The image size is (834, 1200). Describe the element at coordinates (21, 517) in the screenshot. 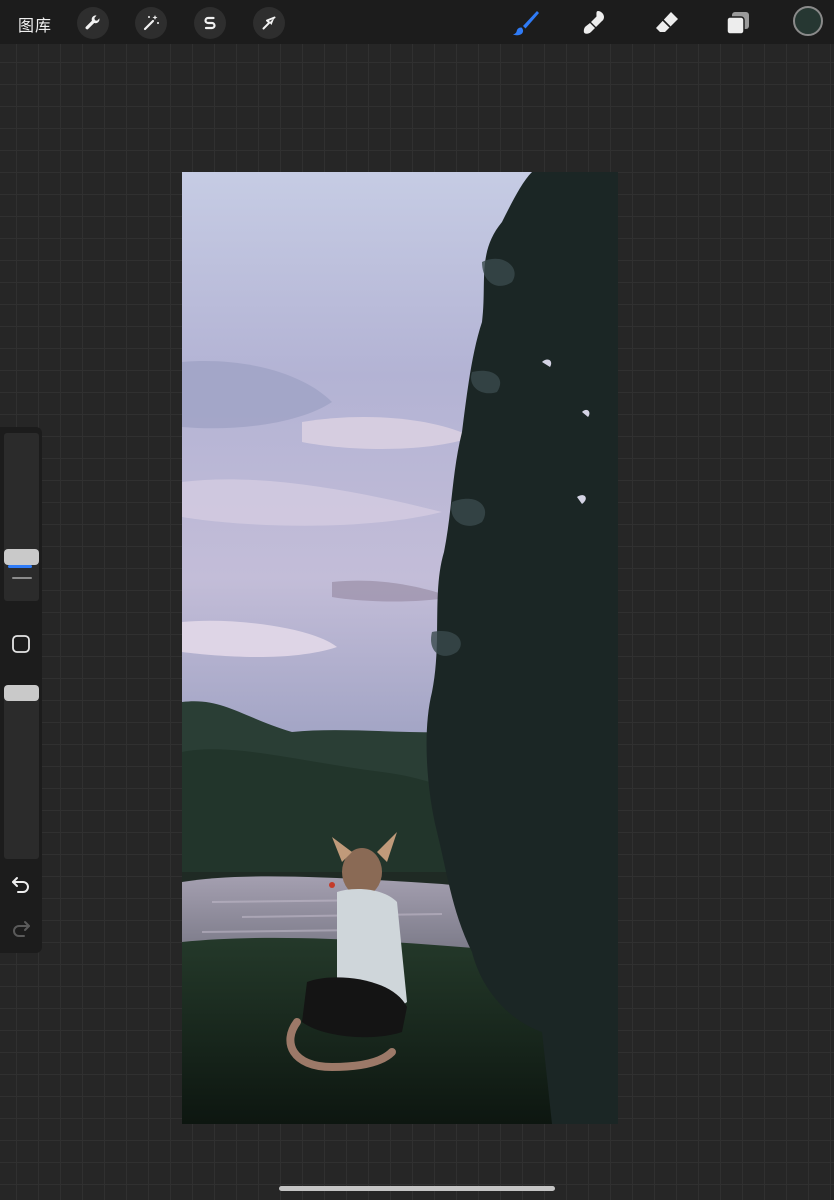

I see `brush-size-slider` at that location.